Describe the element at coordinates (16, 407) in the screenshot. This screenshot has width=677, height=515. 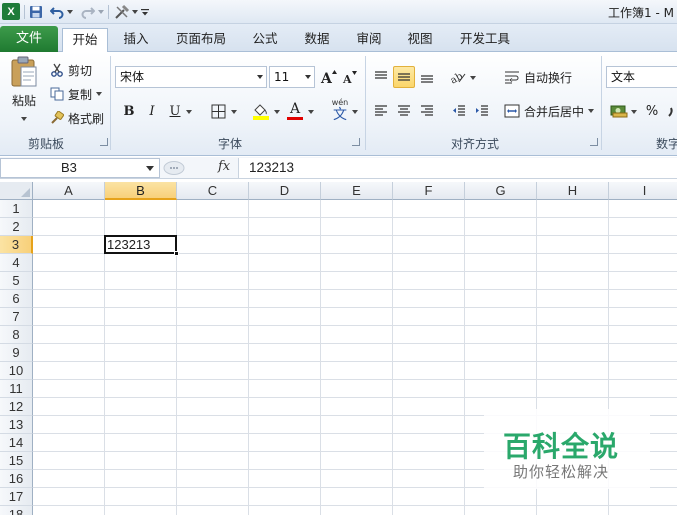
I see `row-header-12: 12` at that location.